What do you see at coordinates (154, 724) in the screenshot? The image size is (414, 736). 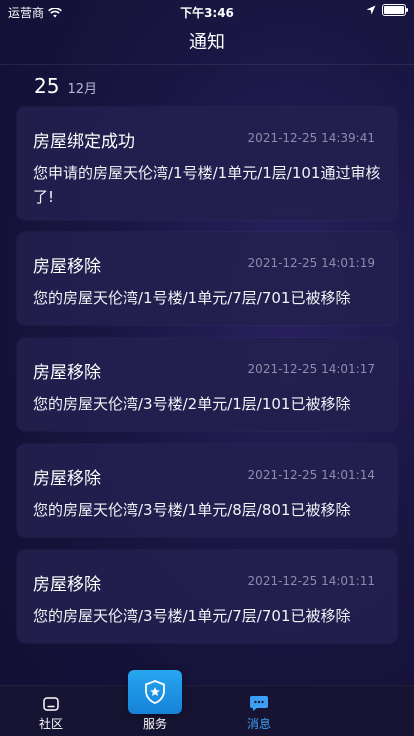 I see `tab-service-label: 服务` at bounding box center [154, 724].